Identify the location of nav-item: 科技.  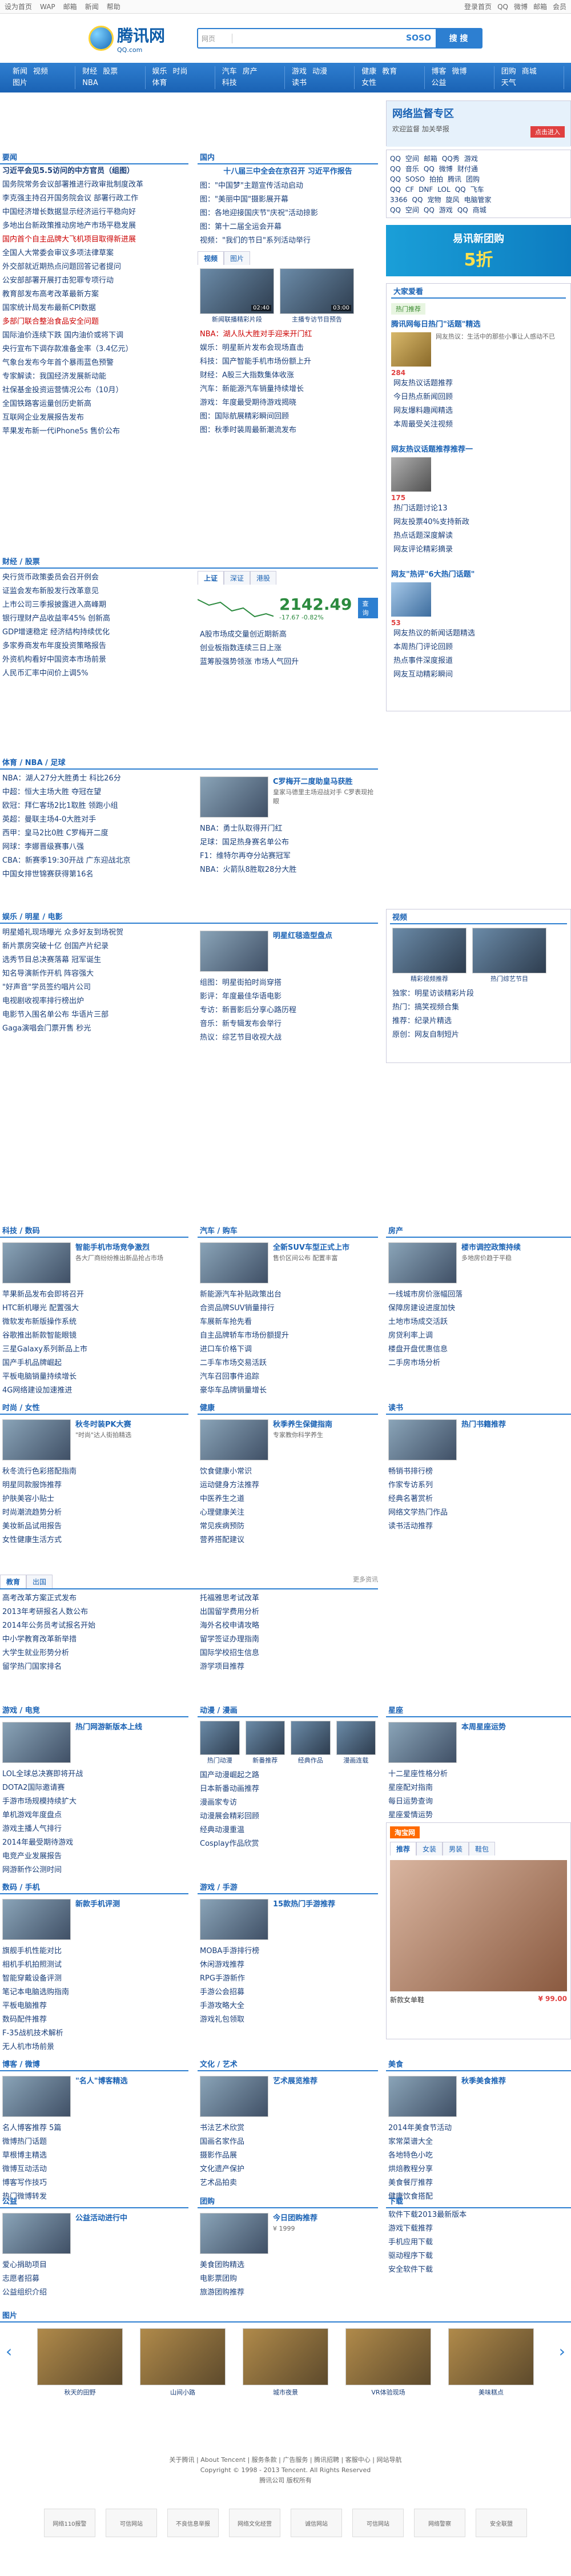
(229, 83).